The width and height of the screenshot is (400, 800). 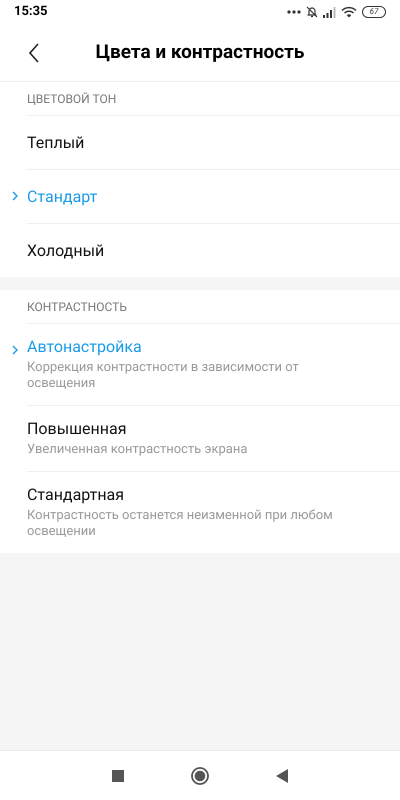 I want to click on option-item: Повышенная Увеличенная контрастность экрана, so click(x=200, y=438).